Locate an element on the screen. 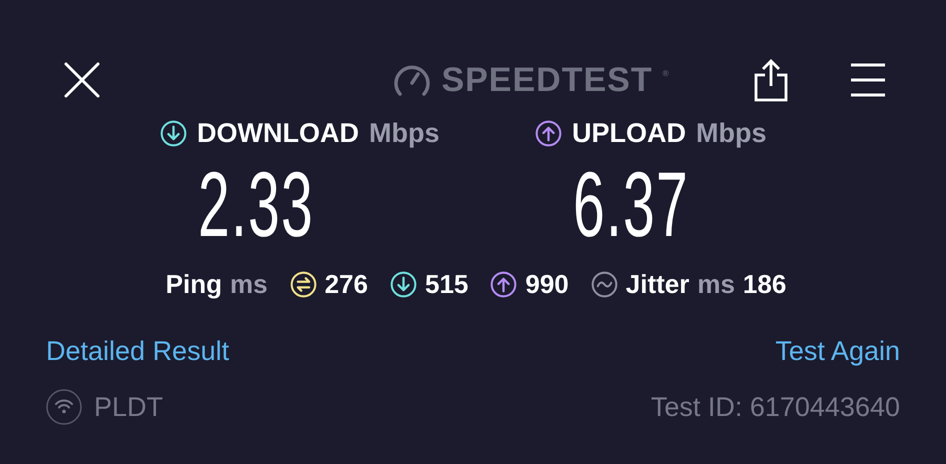  close-icon is located at coordinates (82, 80).